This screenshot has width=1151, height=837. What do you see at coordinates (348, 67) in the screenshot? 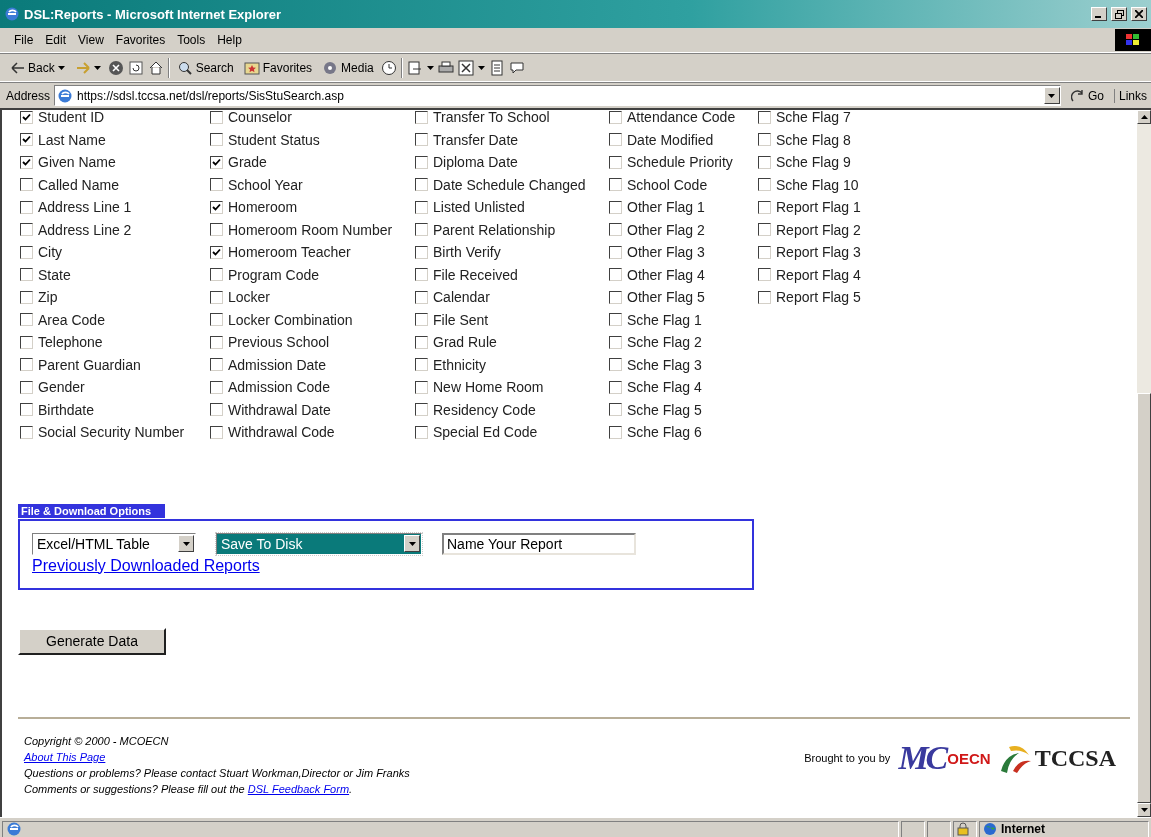
I see `media-button: Media` at bounding box center [348, 67].